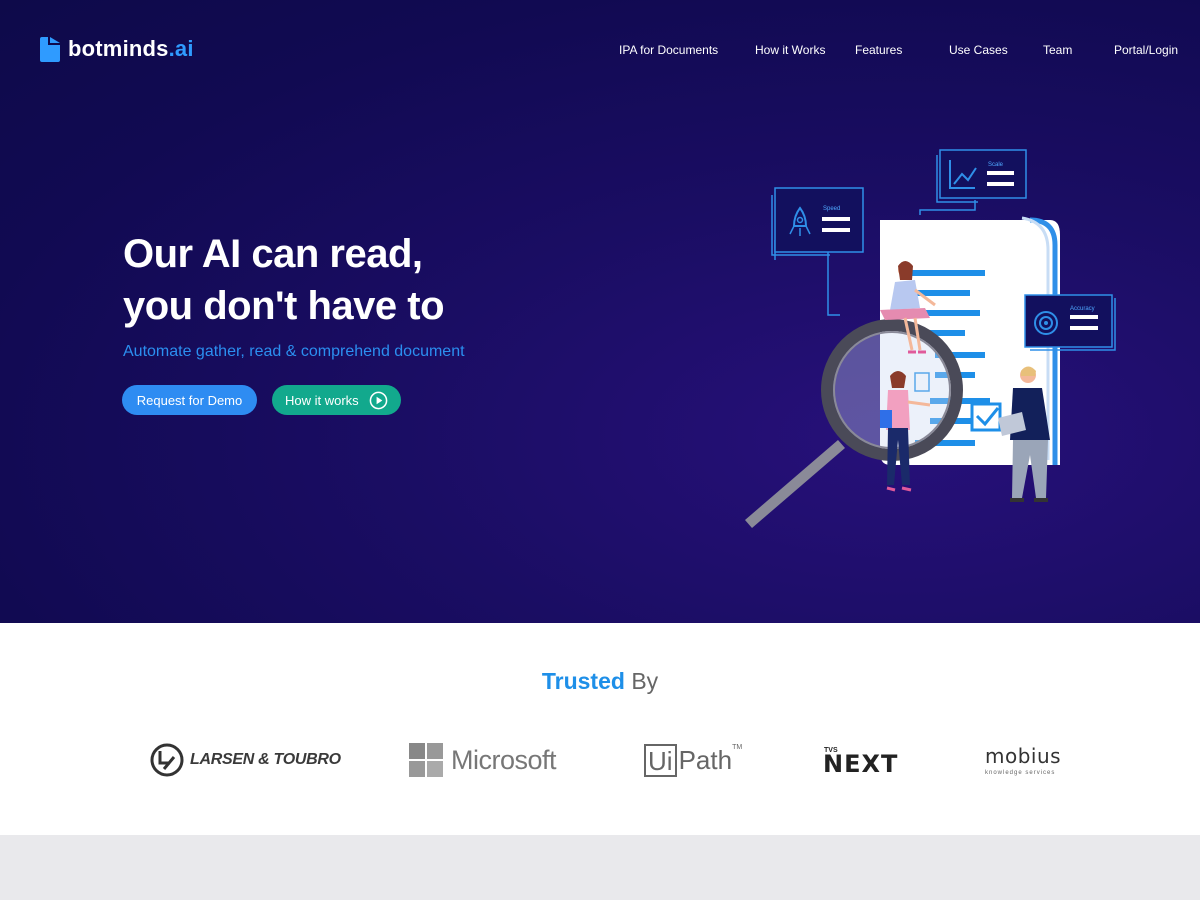 This screenshot has height=900, width=1200. I want to click on uipath-box: Ui, so click(660, 760).